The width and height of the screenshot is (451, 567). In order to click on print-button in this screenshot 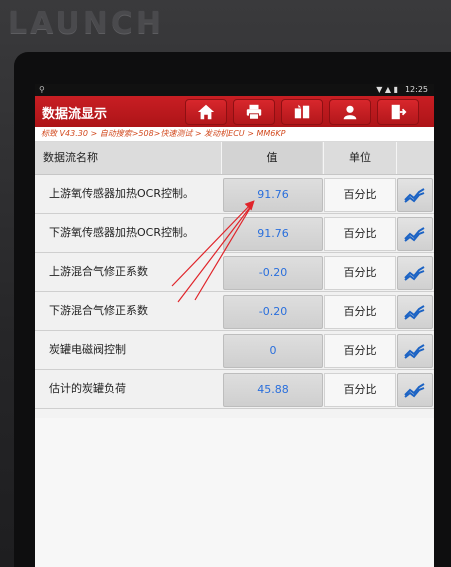, I will do `click(254, 112)`.